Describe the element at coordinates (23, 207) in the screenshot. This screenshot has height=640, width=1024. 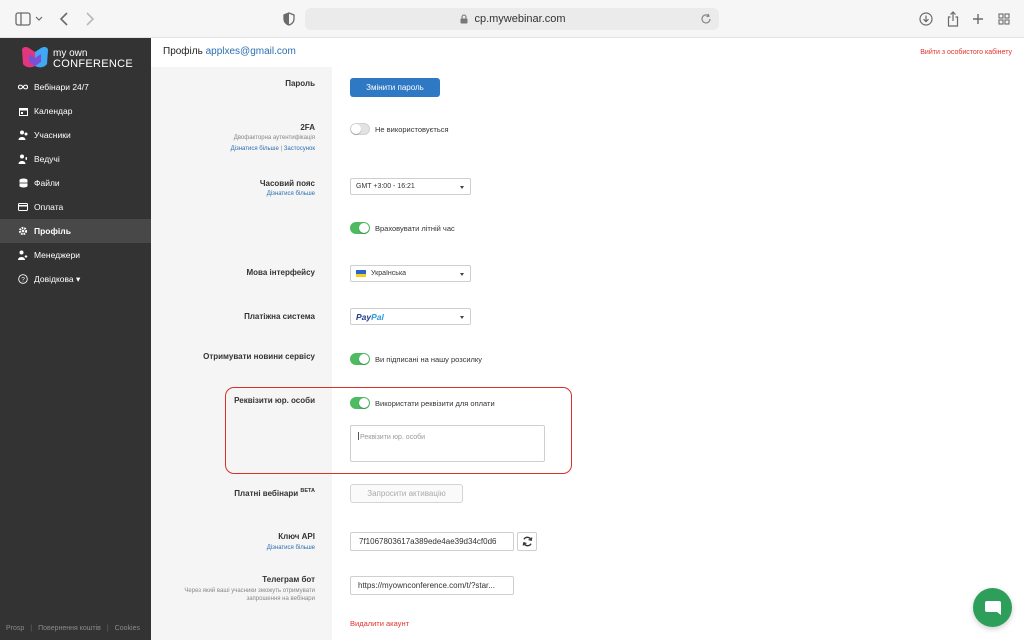
I see `card-icon` at that location.